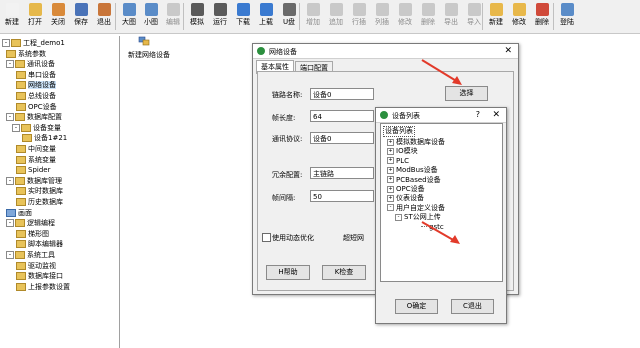 The image size is (640, 348). Describe the element at coordinates (36, 160) in the screenshot. I see `tree-item: 系统变量` at that location.